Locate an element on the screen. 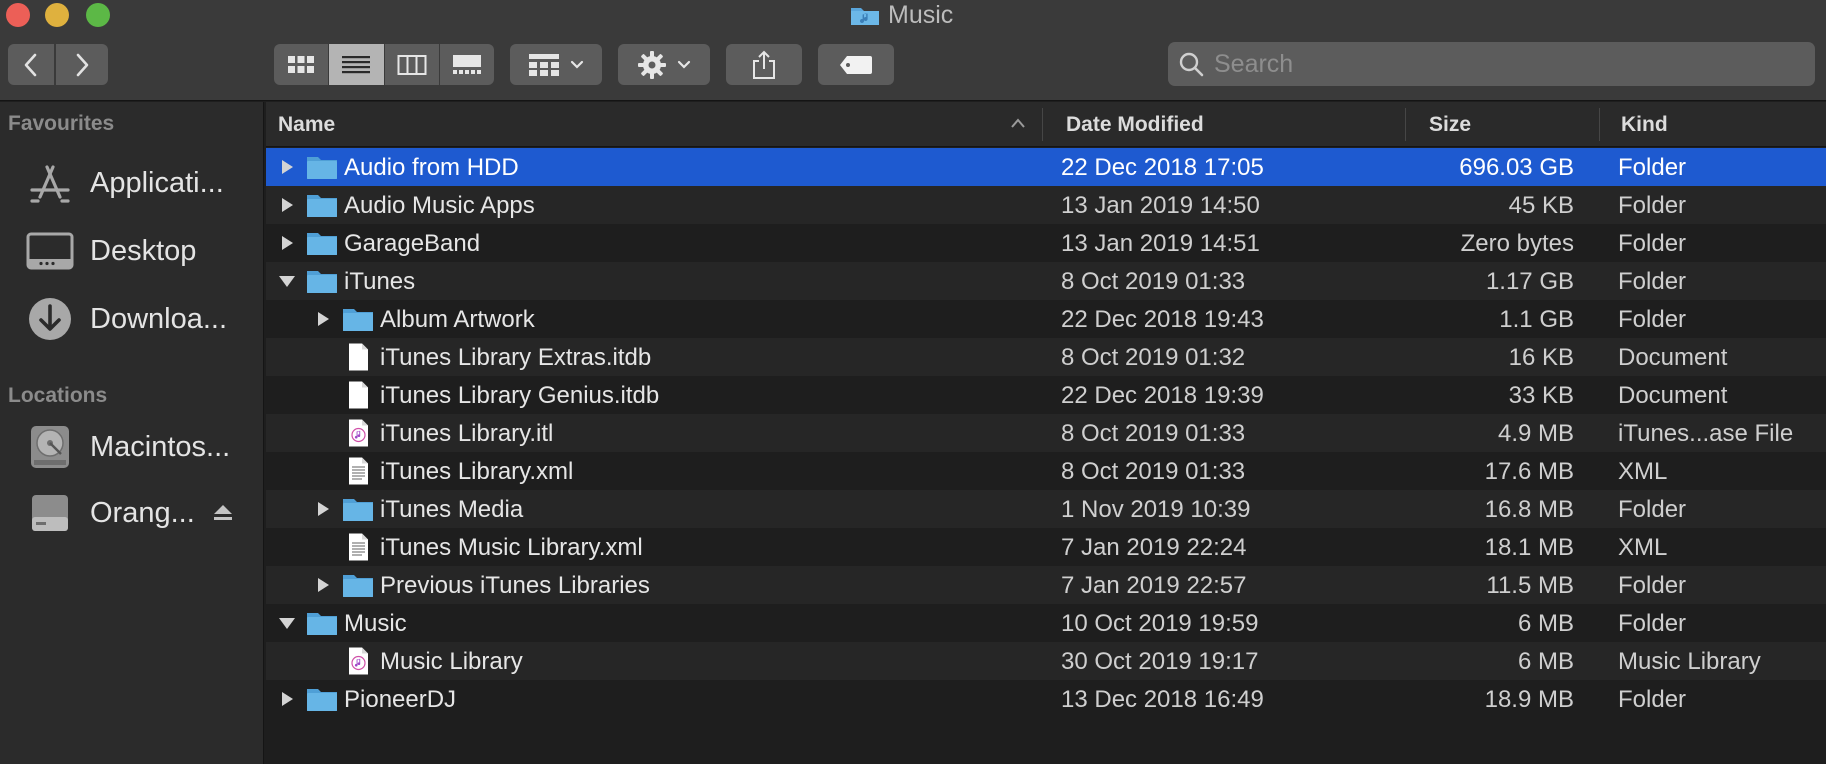 Image resolution: width=1826 pixels, height=764 pixels. column-header-name-label: Name is located at coordinates (307, 124).